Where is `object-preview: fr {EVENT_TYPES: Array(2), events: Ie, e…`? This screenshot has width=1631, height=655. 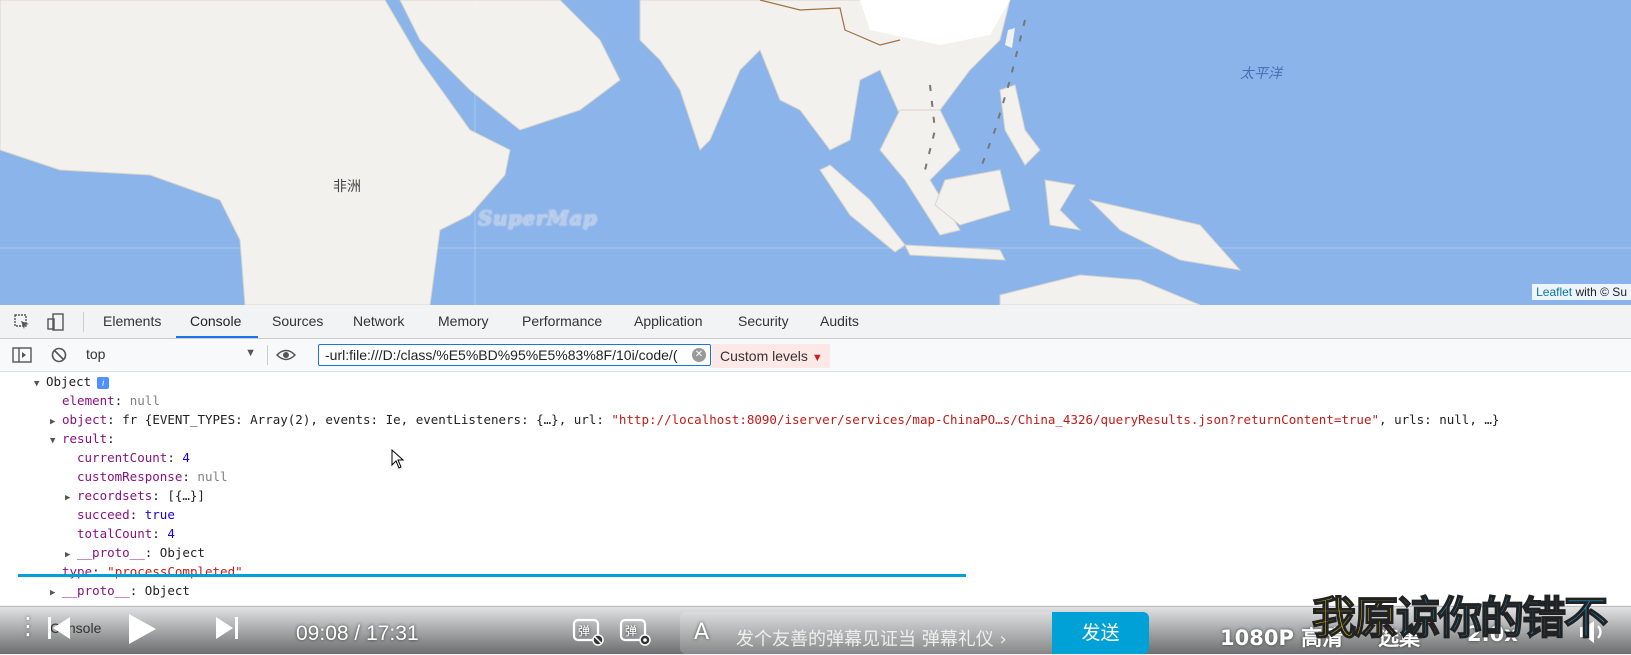
object-preview: fr {EVENT_TYPES: Array(2), events: Ie, e… is located at coordinates (363, 419).